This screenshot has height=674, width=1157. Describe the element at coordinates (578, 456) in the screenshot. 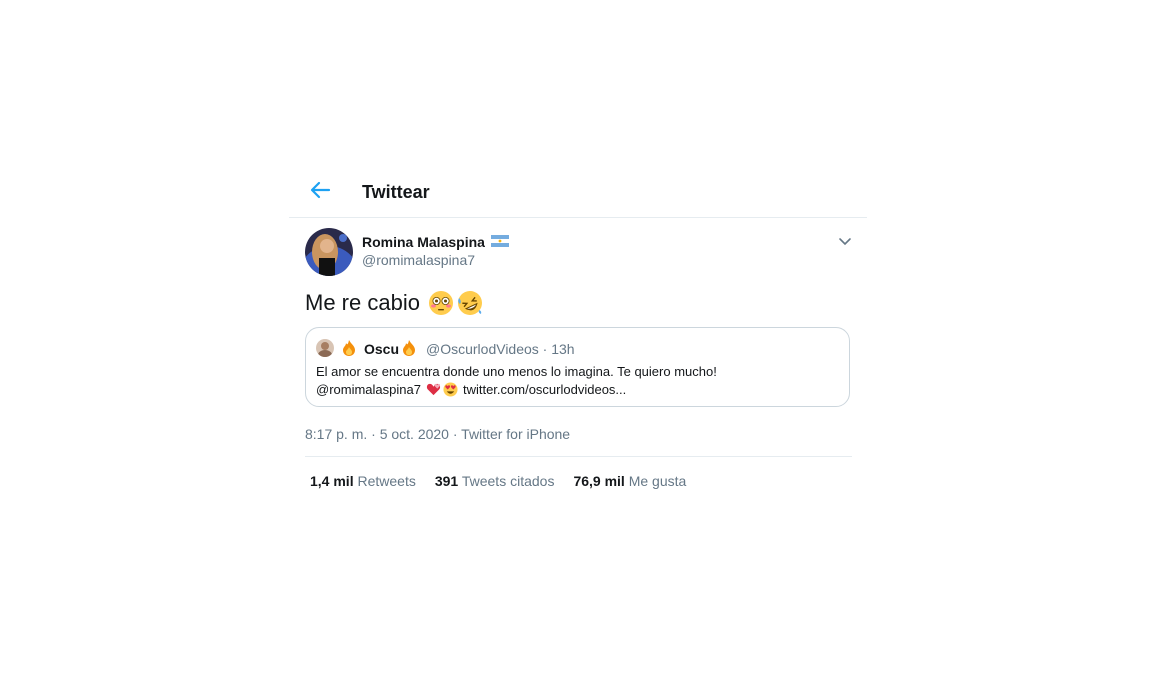

I see `divider` at that location.